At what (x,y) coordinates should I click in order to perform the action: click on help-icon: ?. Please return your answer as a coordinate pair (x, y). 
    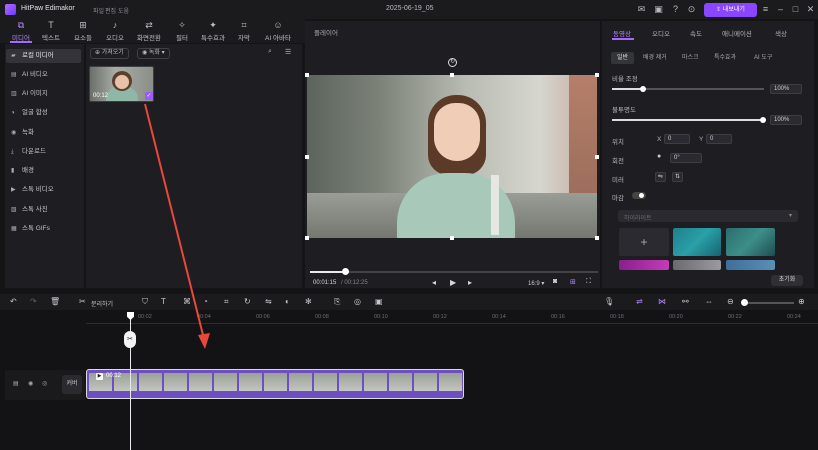
    Looking at the image, I should click on (675, 9).